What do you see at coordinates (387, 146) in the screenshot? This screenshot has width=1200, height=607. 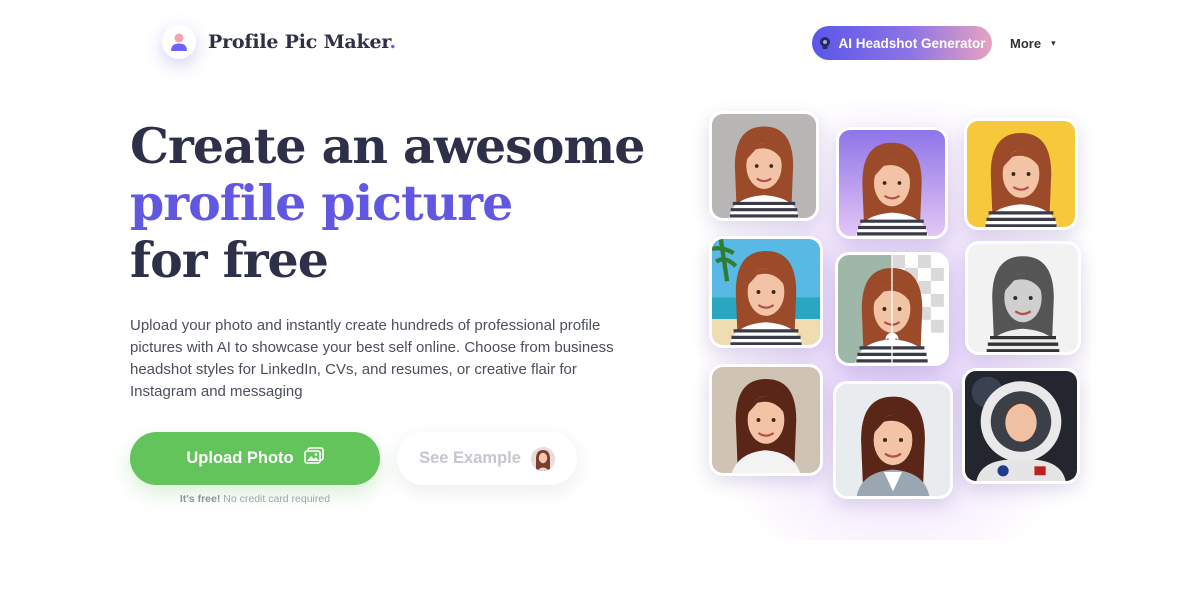 I see `headline-line-1: Create an awesome` at bounding box center [387, 146].